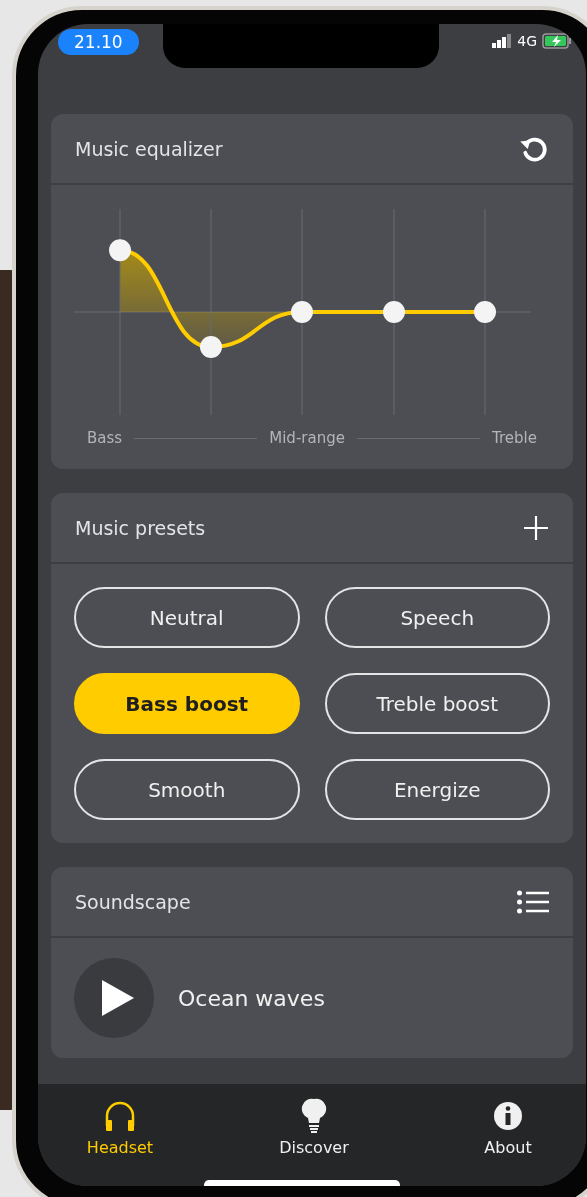 The height and width of the screenshot is (1197, 587). I want to click on axis-label: Bass, so click(105, 438).